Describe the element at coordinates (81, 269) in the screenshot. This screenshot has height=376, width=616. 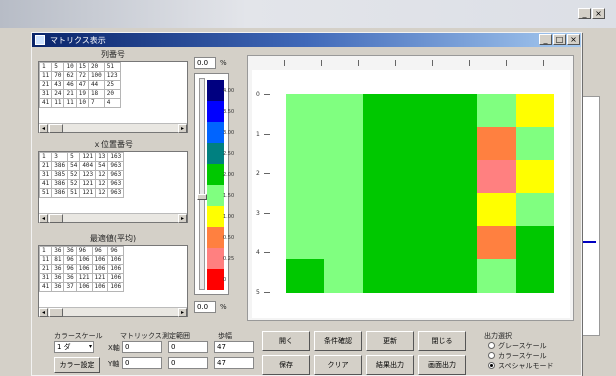
I see `table-row: 21 36 96 106 106 106` at that location.